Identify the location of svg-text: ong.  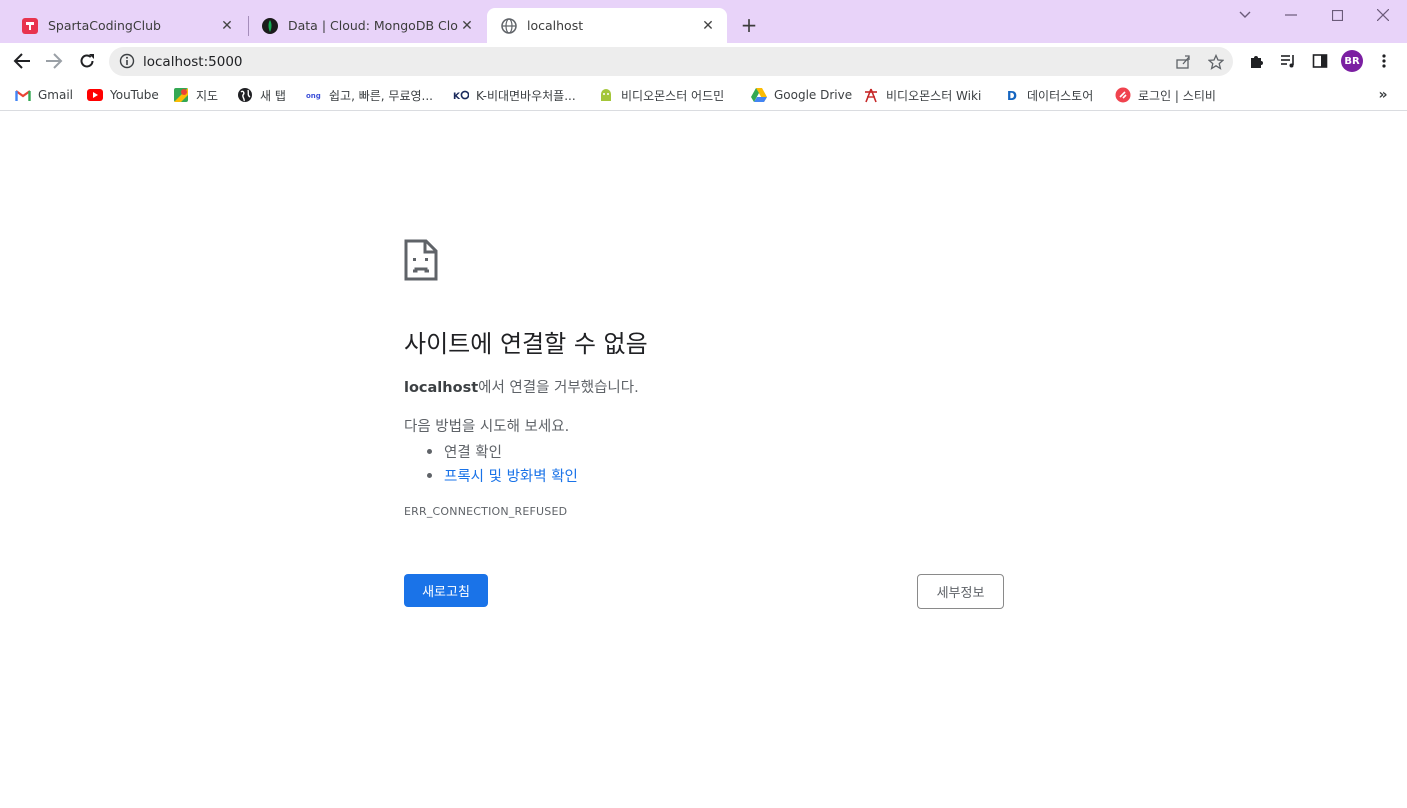
(313, 96).